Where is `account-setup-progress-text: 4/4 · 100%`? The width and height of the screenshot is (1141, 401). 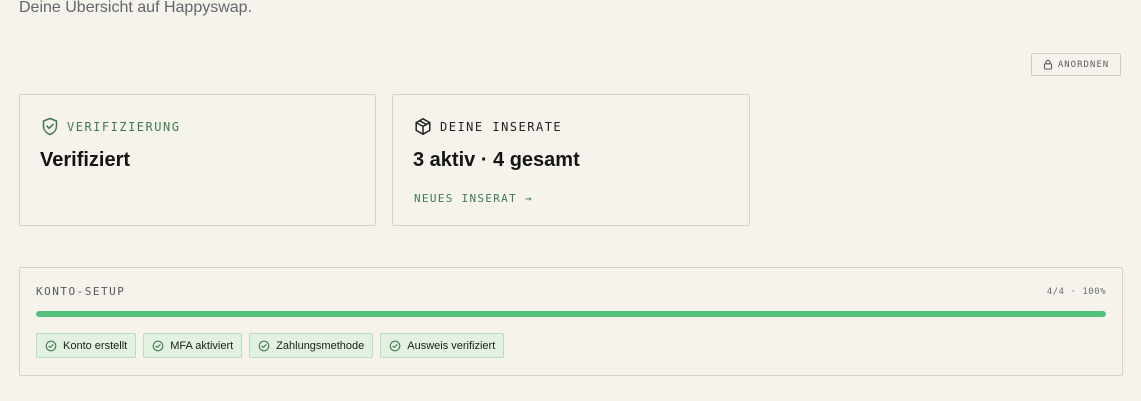
account-setup-progress-text: 4/4 · 100% is located at coordinates (1076, 292).